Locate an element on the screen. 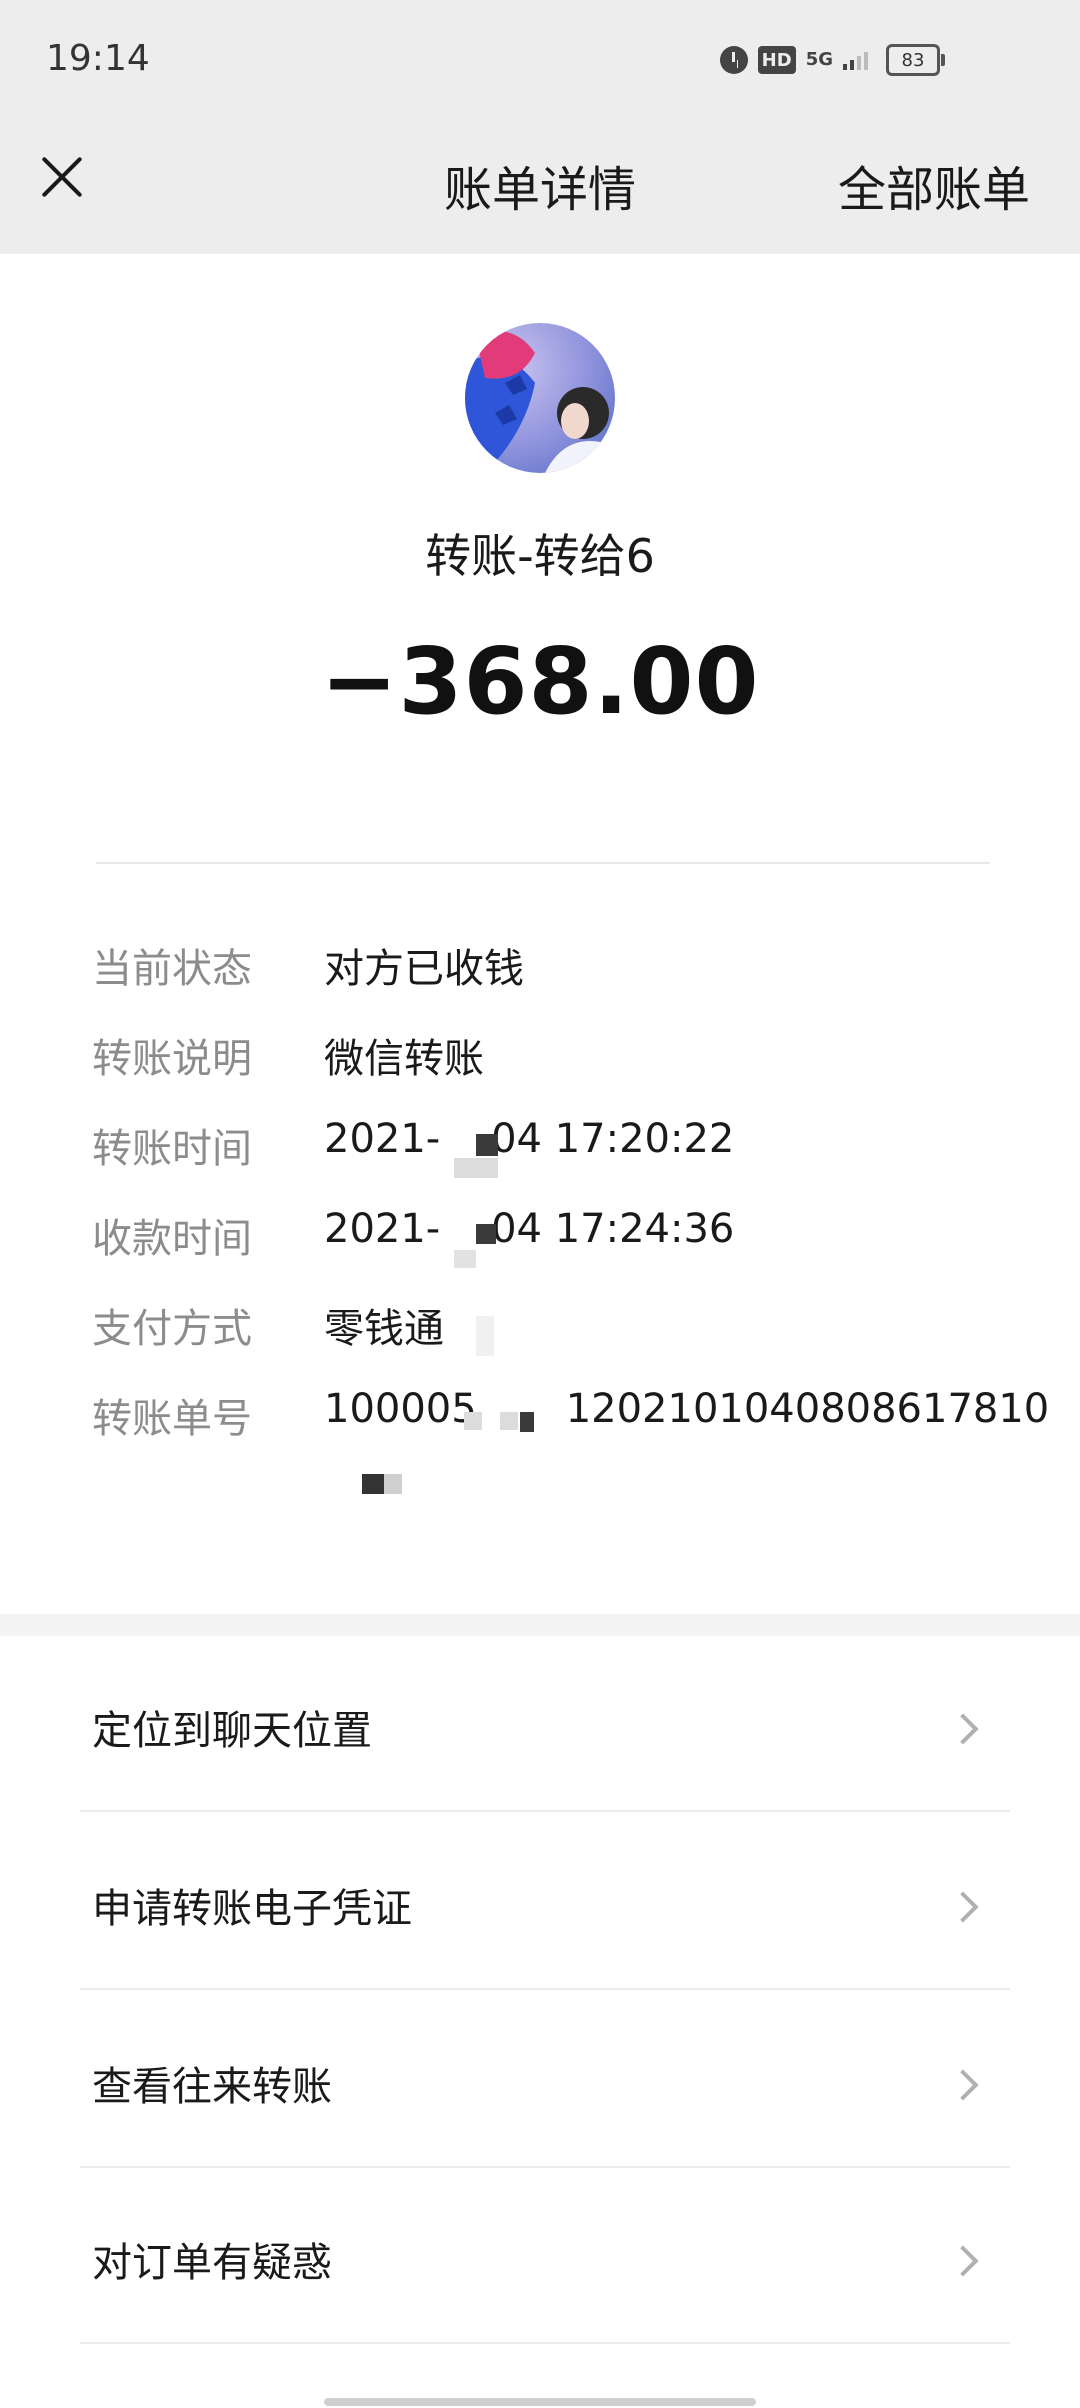 The width and height of the screenshot is (1080, 2408). status-icons: HD 5G 83 is located at coordinates (832, 60).